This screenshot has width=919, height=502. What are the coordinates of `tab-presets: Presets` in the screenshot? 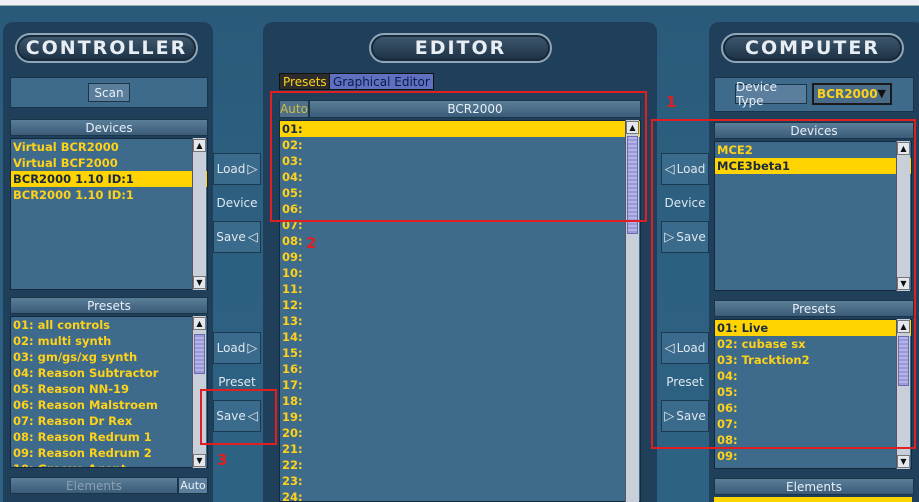 It's located at (305, 81).